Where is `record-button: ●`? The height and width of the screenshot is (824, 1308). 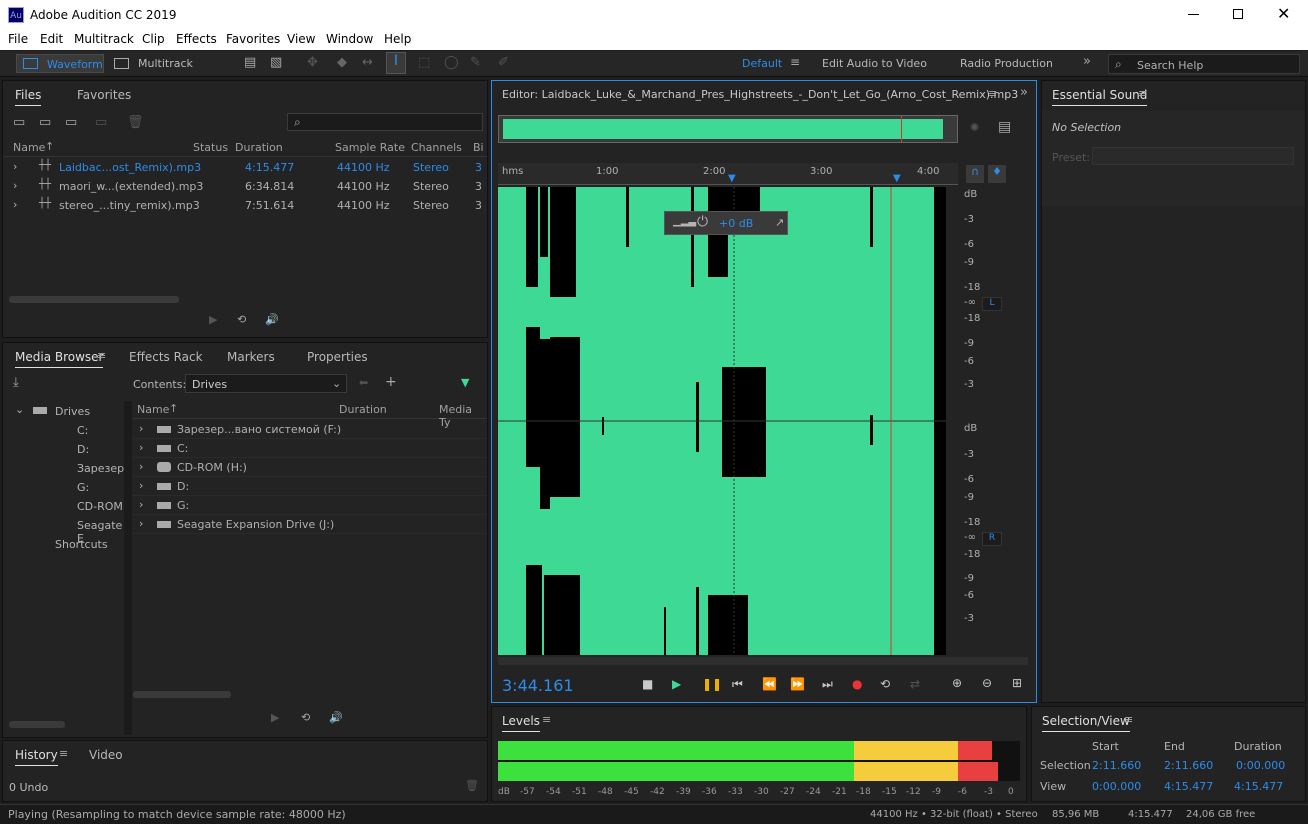 record-button: ● is located at coordinates (857, 684).